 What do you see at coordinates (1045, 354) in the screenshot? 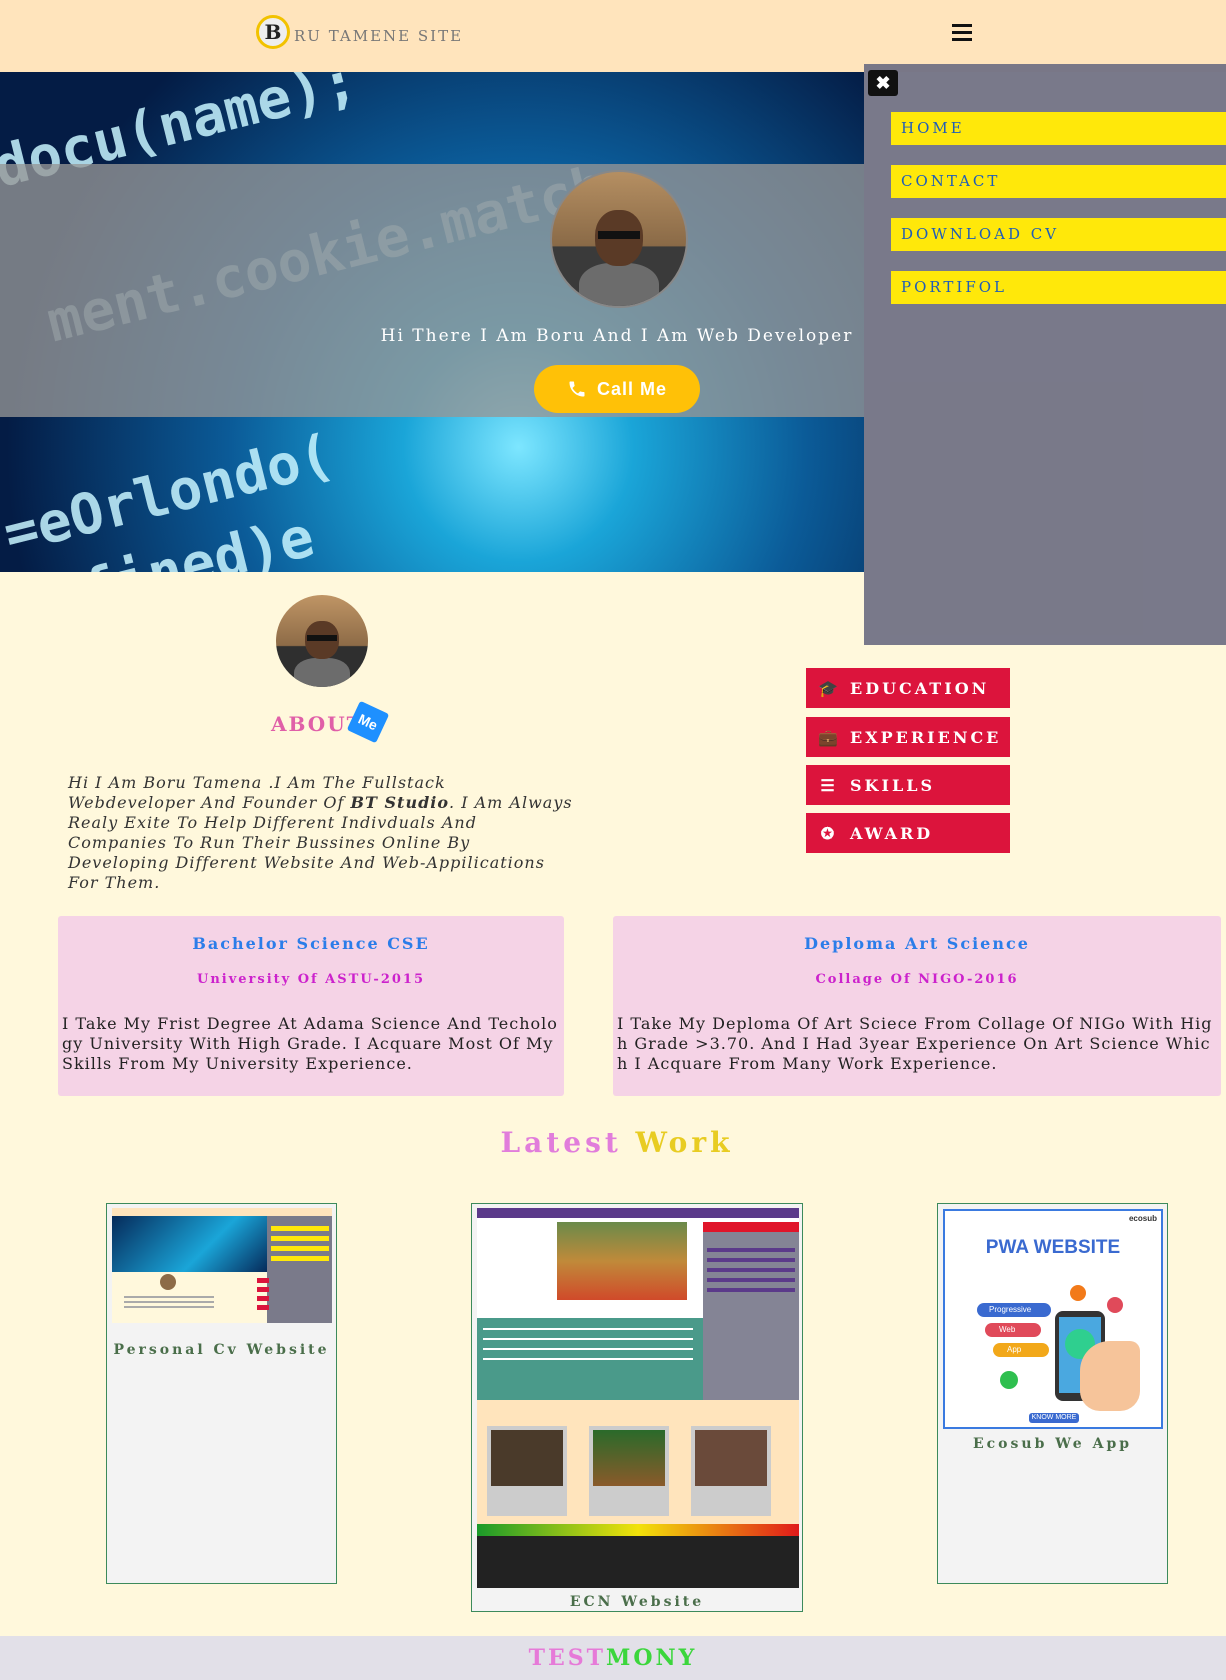
I see `side-navigation` at bounding box center [1045, 354].